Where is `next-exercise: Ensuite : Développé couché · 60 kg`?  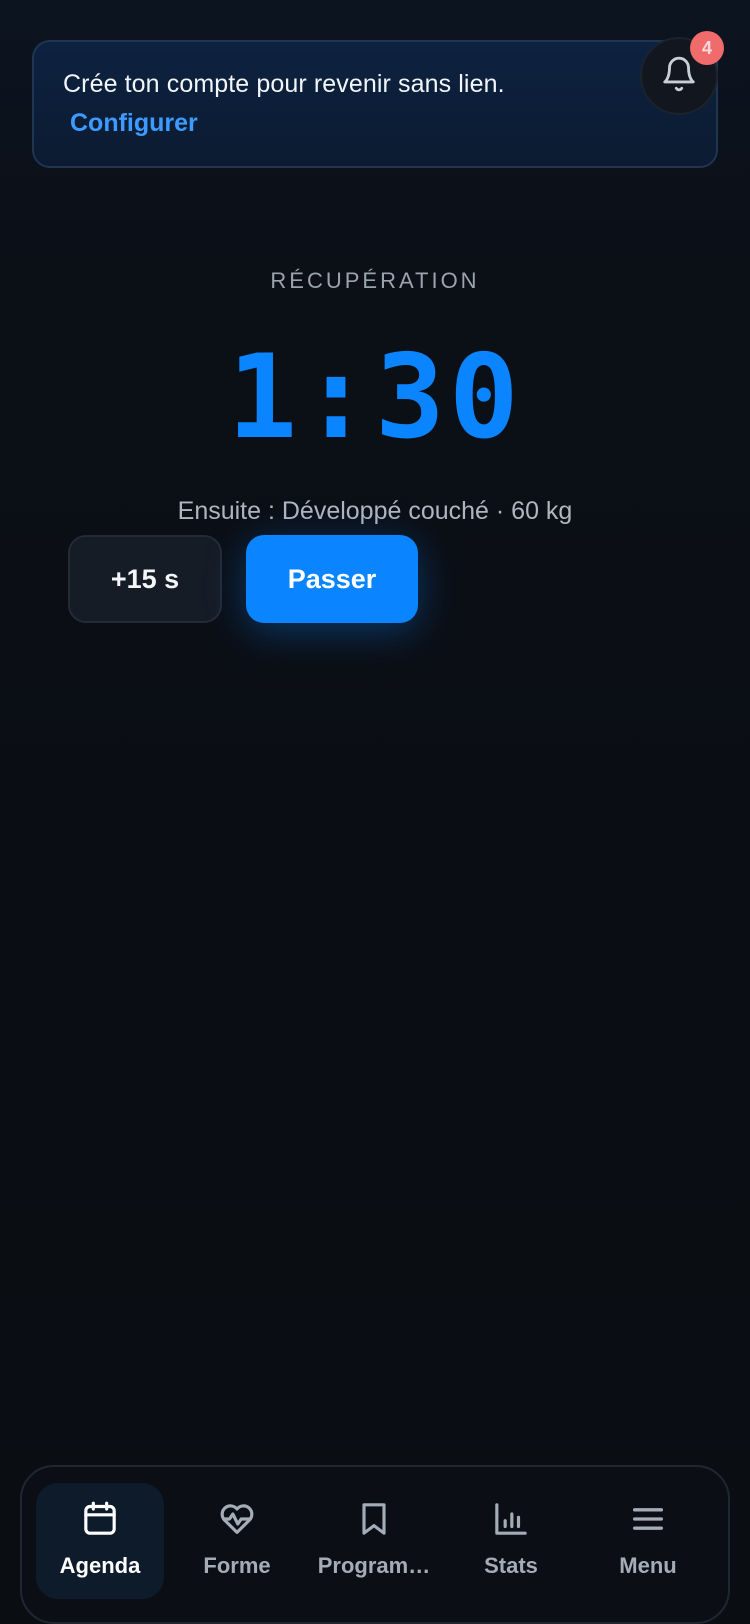 next-exercise: Ensuite : Développé couché · 60 kg is located at coordinates (375, 511).